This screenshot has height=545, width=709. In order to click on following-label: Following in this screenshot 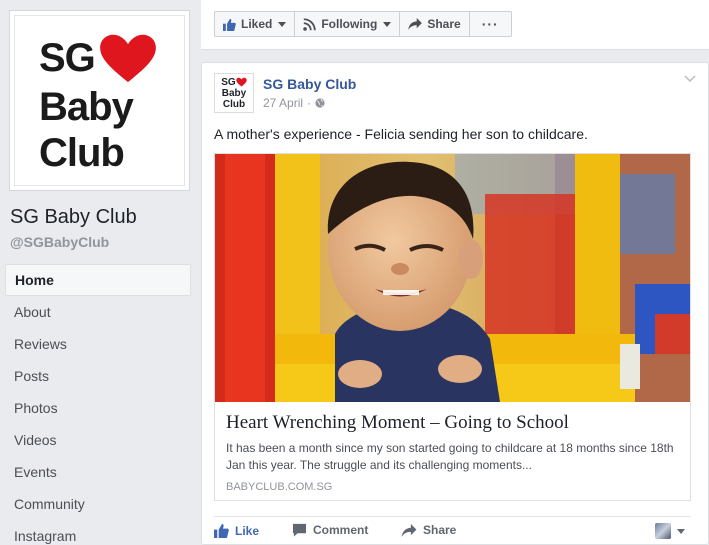, I will do `click(349, 24)`.